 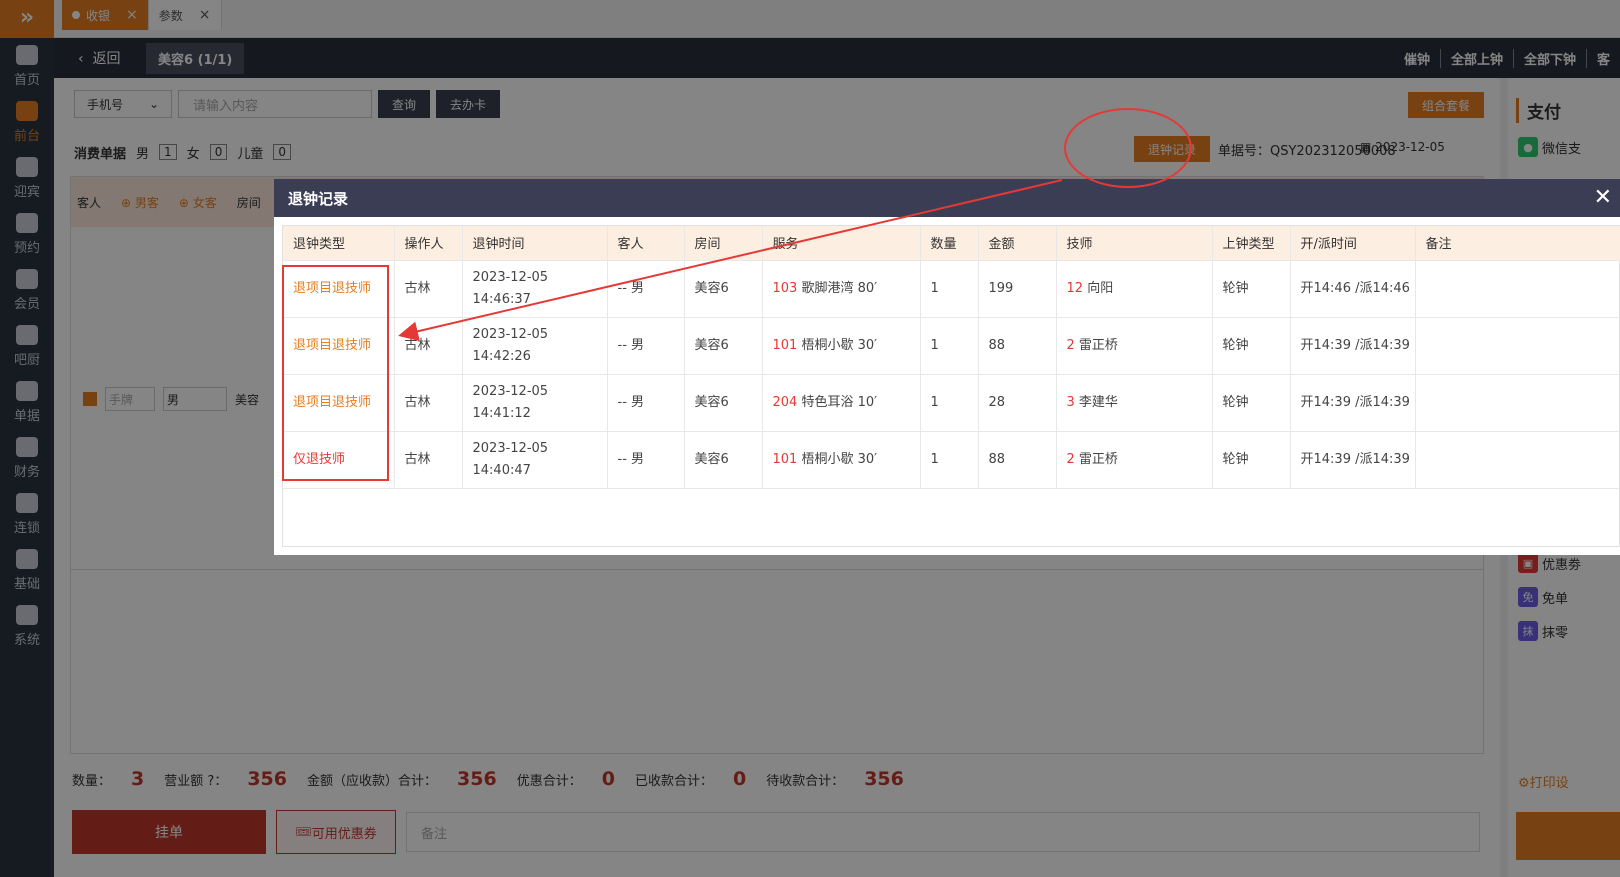 I want to click on add-male-button: ⊕ 男客, so click(x=140, y=202).